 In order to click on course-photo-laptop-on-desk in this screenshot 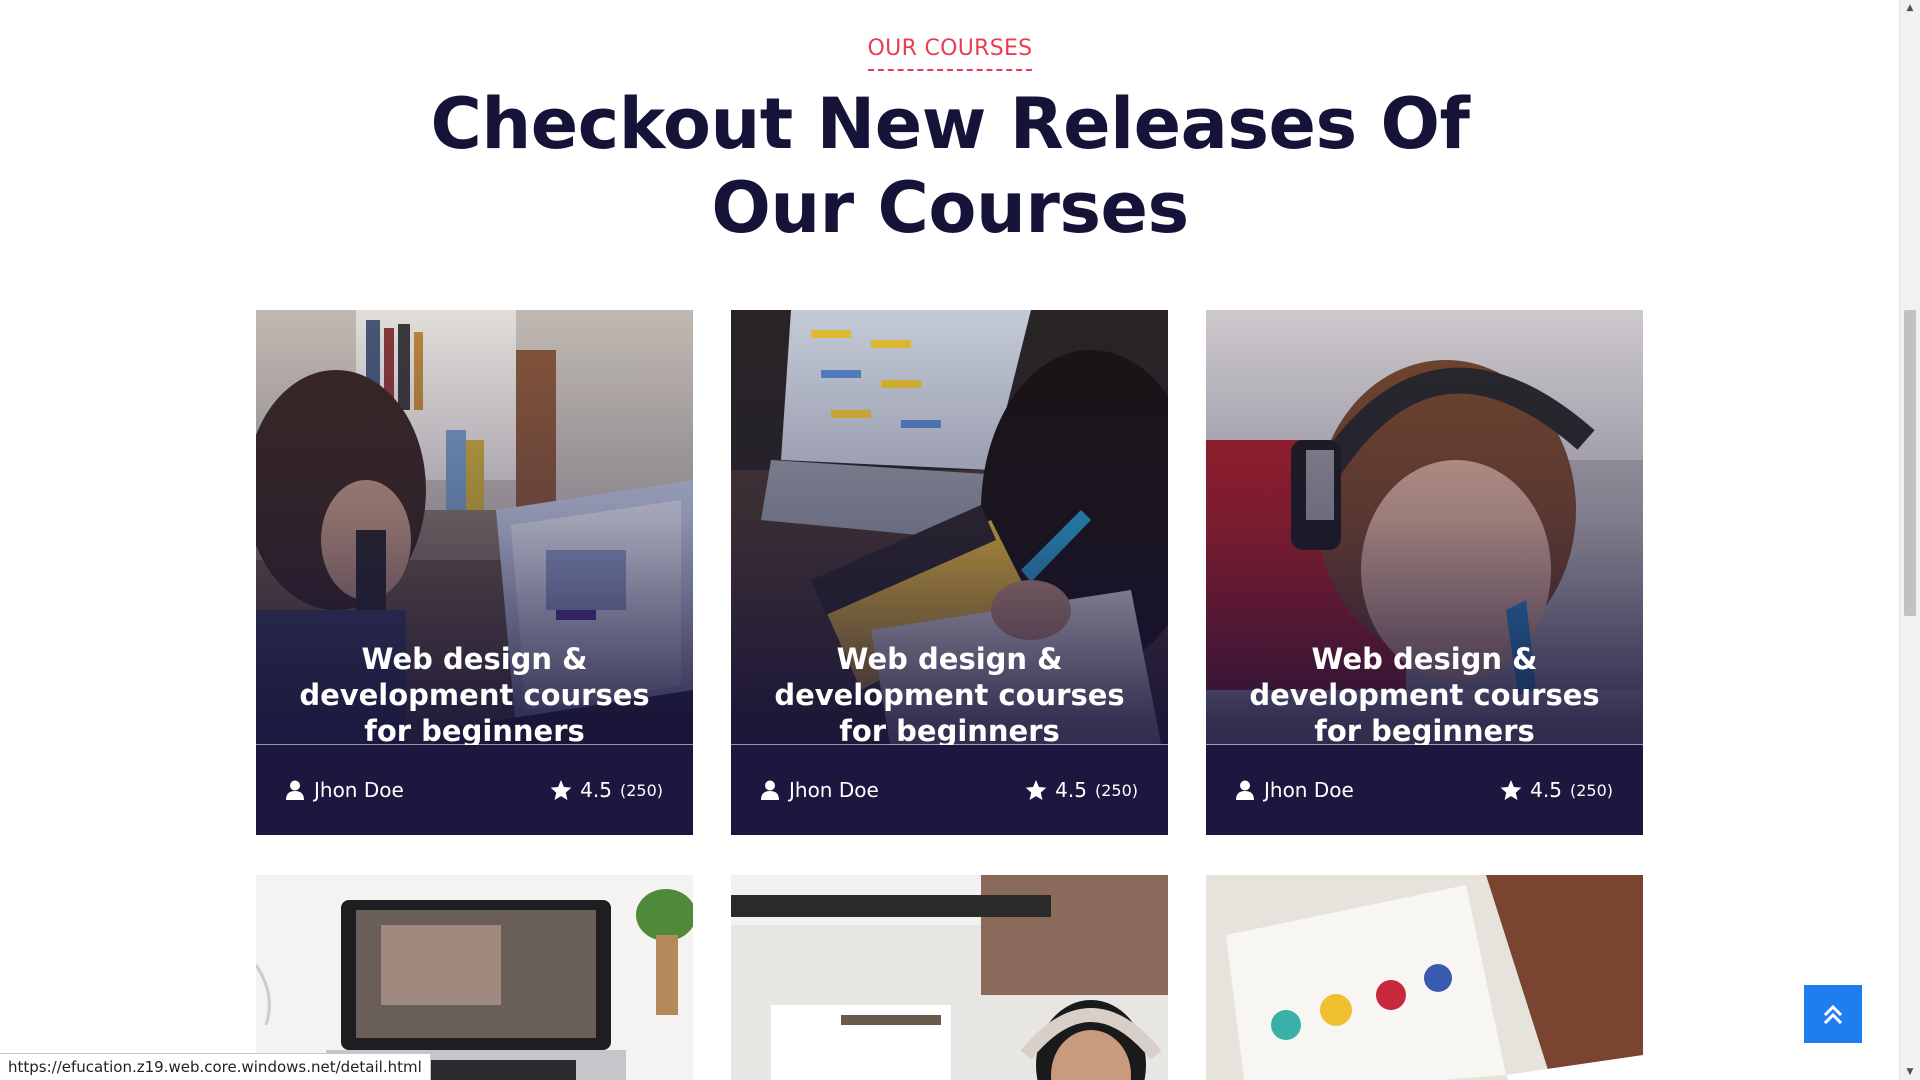, I will do `click(474, 977)`.